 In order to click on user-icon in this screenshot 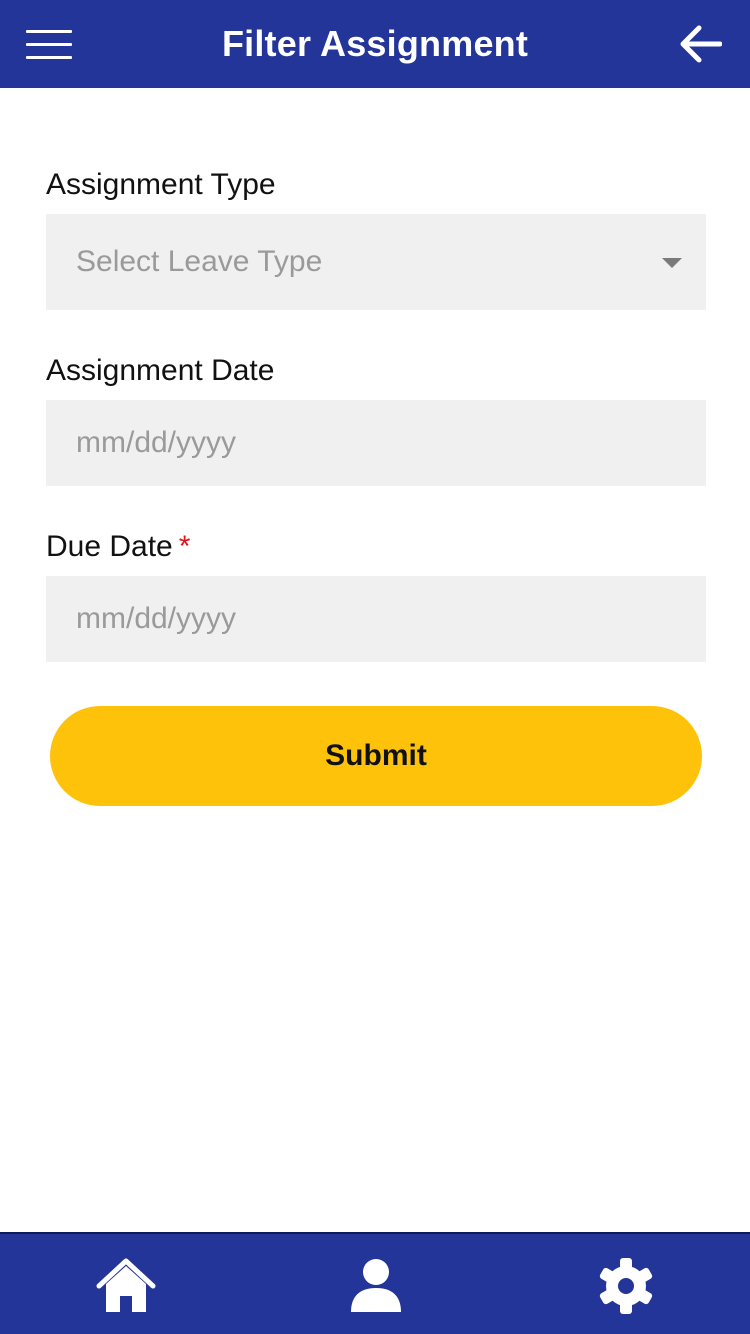, I will do `click(376, 1286)`.